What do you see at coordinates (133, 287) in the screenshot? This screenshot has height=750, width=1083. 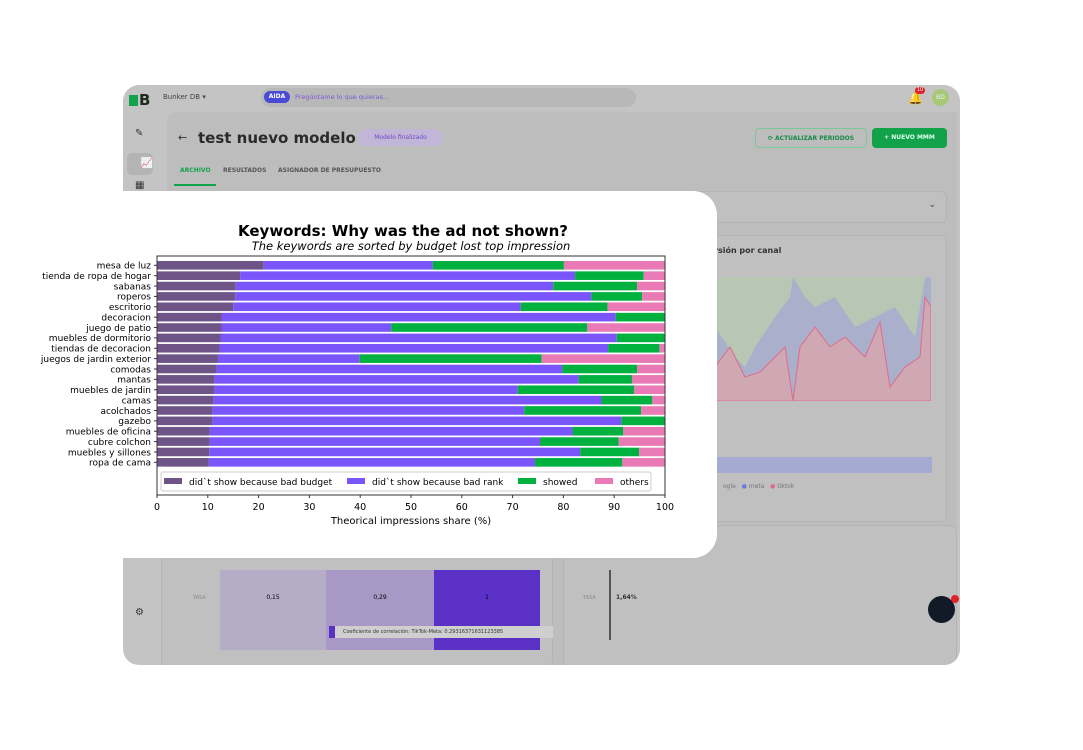 I see `category-label: sabanas` at bounding box center [133, 287].